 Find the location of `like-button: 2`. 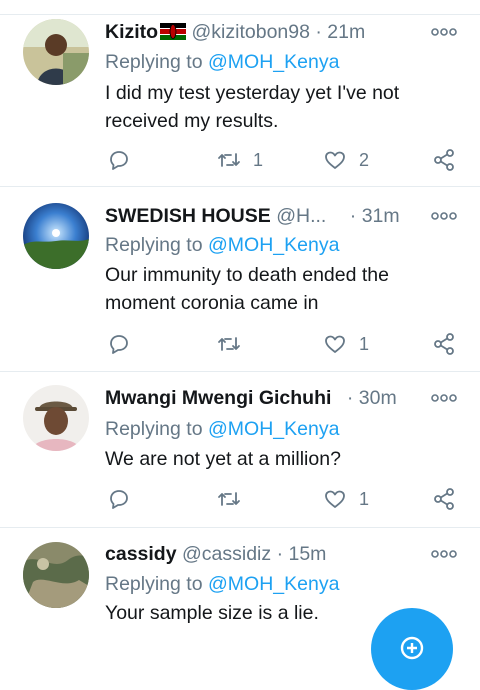

like-button: 2 is located at coordinates (346, 160).